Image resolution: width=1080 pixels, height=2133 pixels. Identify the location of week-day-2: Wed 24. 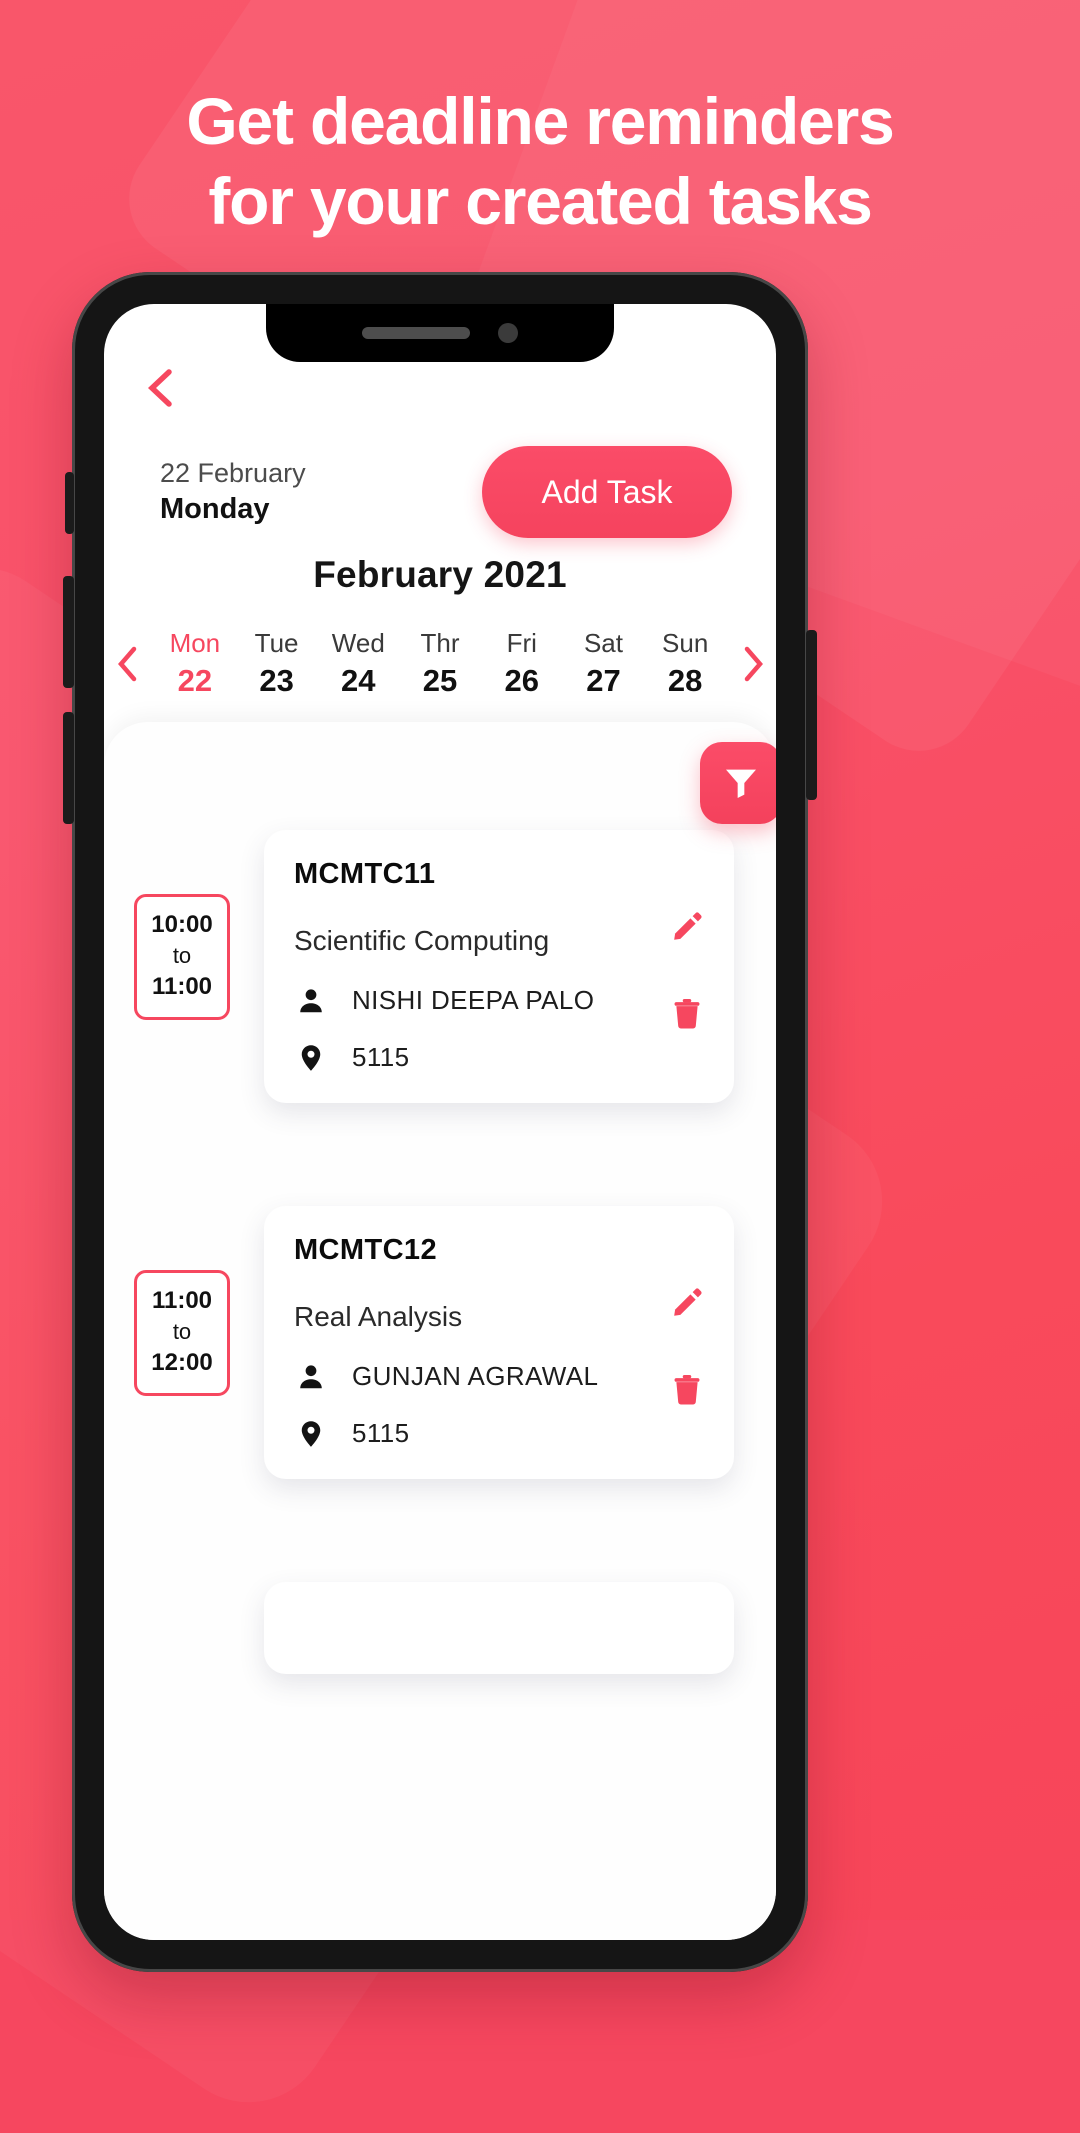
(358, 664).